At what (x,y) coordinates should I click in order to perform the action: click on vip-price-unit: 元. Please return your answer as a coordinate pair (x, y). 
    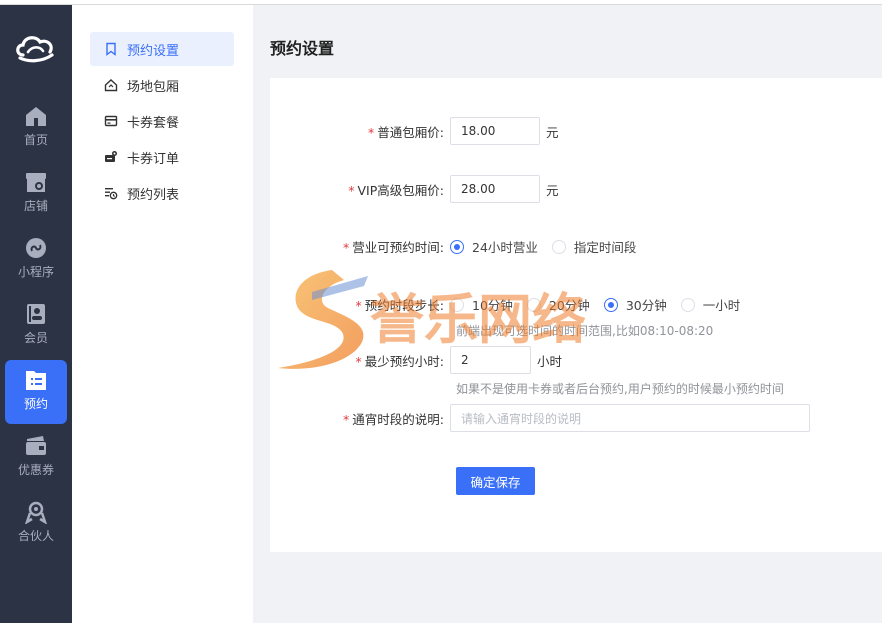
    Looking at the image, I should click on (552, 190).